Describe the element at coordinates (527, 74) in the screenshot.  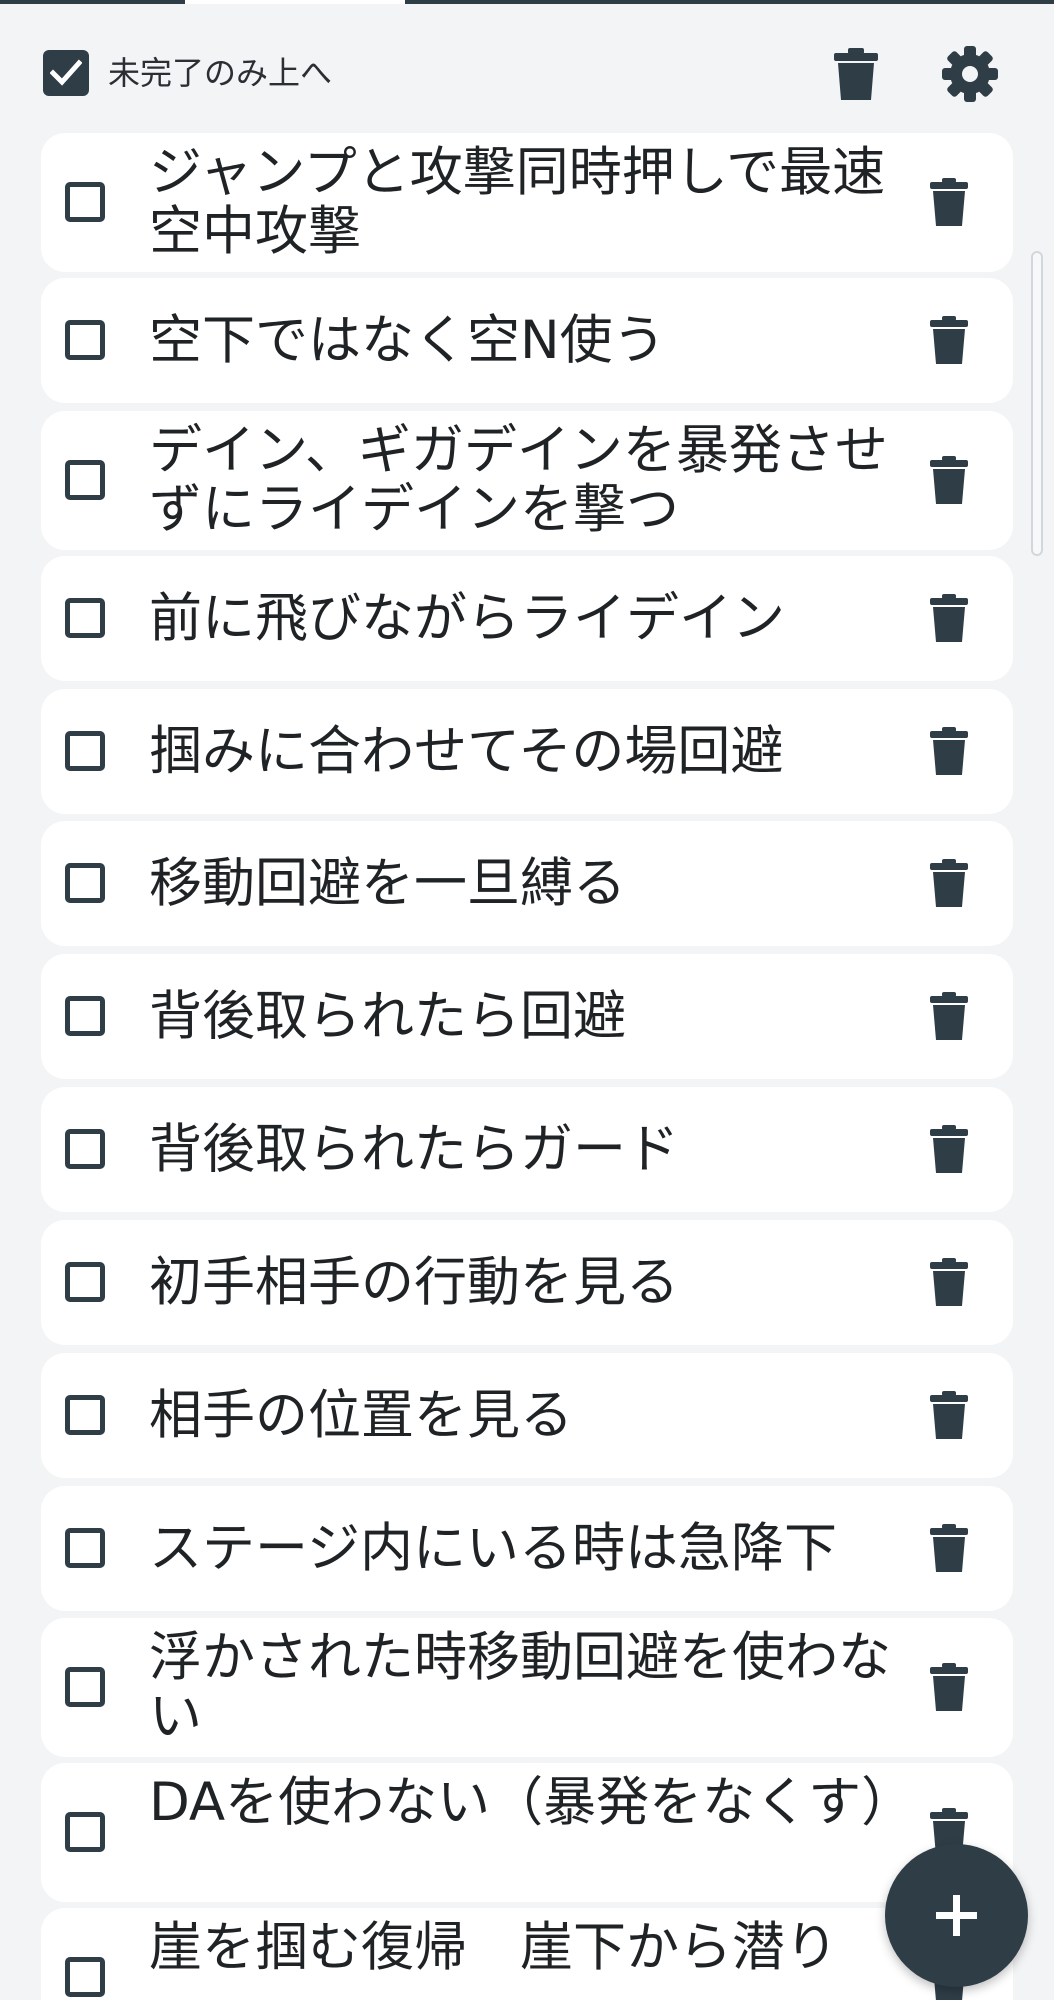
I see `list-toolbar: 未完了のみ上へ` at that location.